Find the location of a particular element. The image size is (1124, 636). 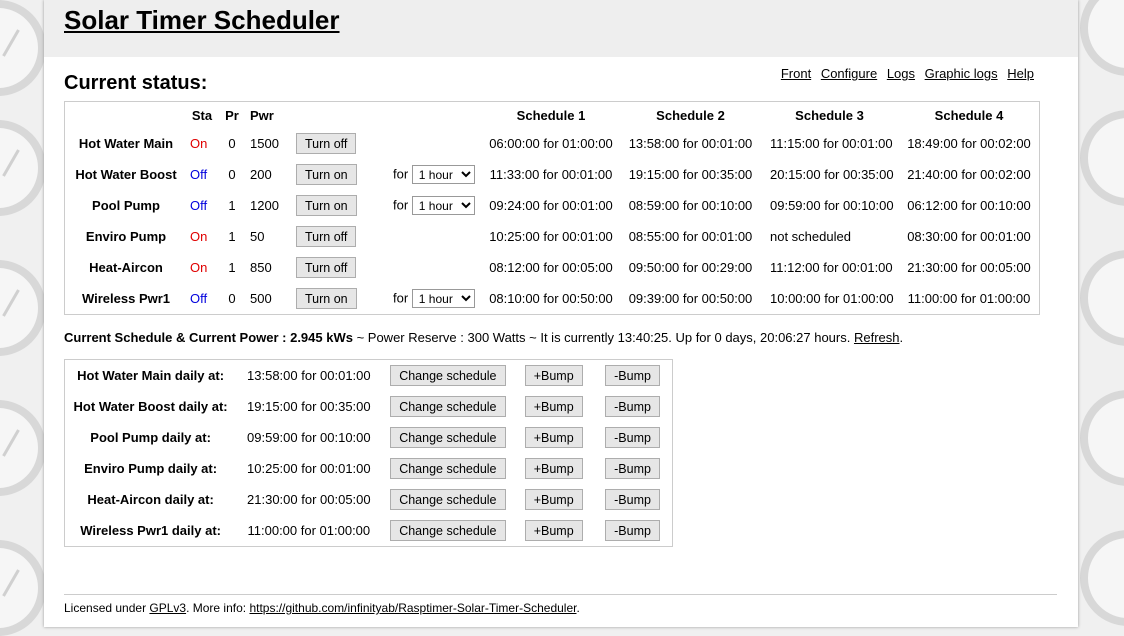

device-priority: 0 is located at coordinates (232, 174).